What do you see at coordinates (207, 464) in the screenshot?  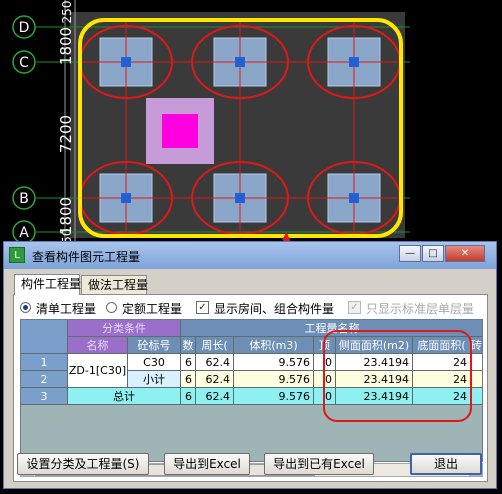 I see `export-excel-button: 导出到Excel` at bounding box center [207, 464].